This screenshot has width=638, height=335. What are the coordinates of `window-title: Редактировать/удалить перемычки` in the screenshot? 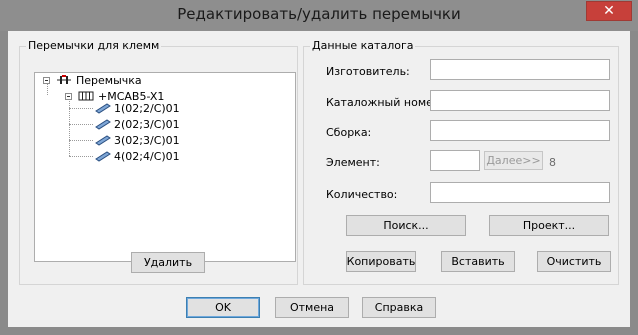 It's located at (319, 14).